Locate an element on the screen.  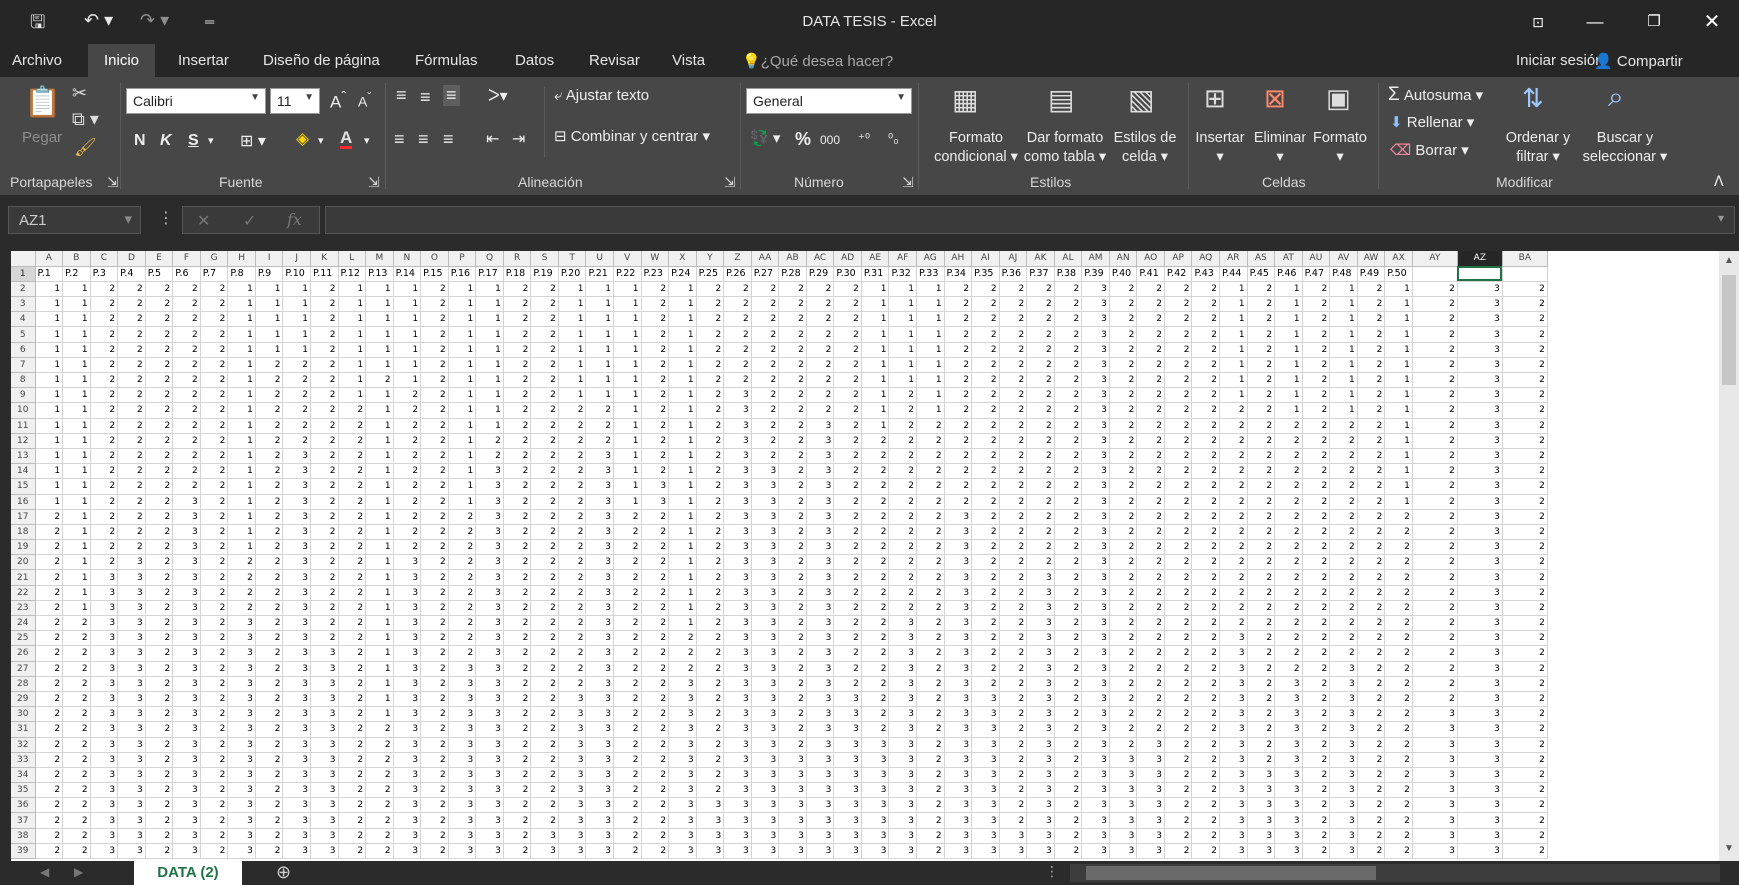
alignment-launcher-icon: ⇲ is located at coordinates (730, 182).